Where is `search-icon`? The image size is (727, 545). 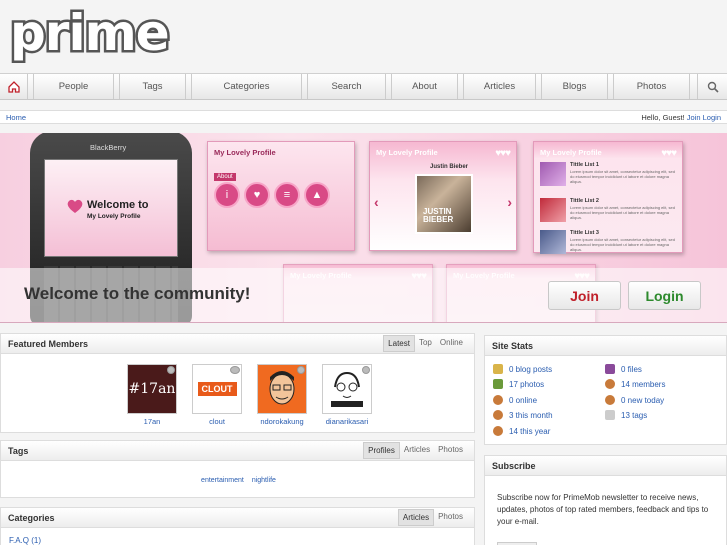 search-icon is located at coordinates (713, 87).